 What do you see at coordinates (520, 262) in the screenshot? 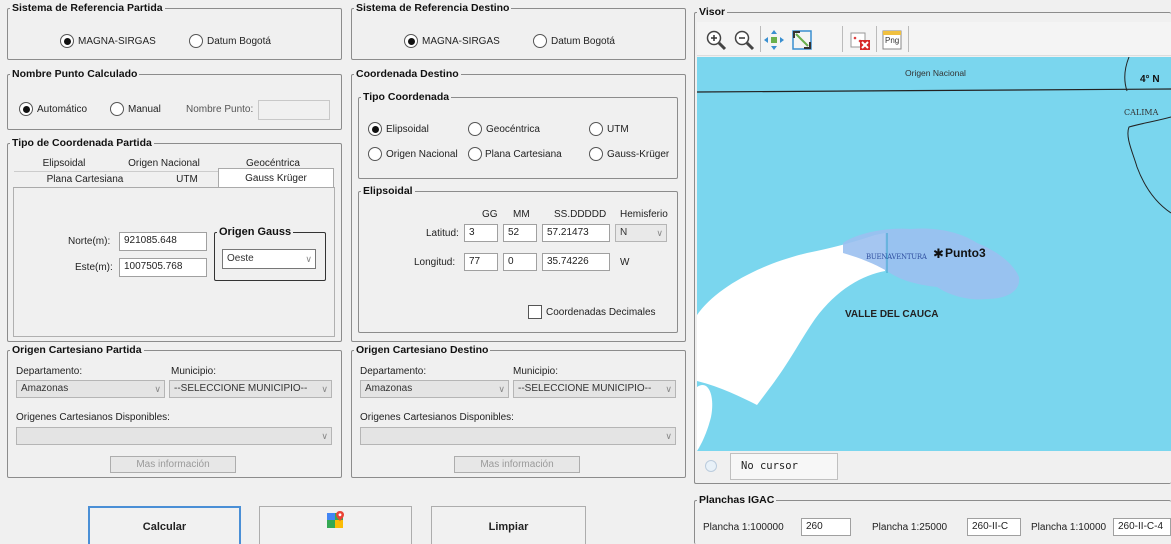
I see `longitud-mm-input: 0` at bounding box center [520, 262].